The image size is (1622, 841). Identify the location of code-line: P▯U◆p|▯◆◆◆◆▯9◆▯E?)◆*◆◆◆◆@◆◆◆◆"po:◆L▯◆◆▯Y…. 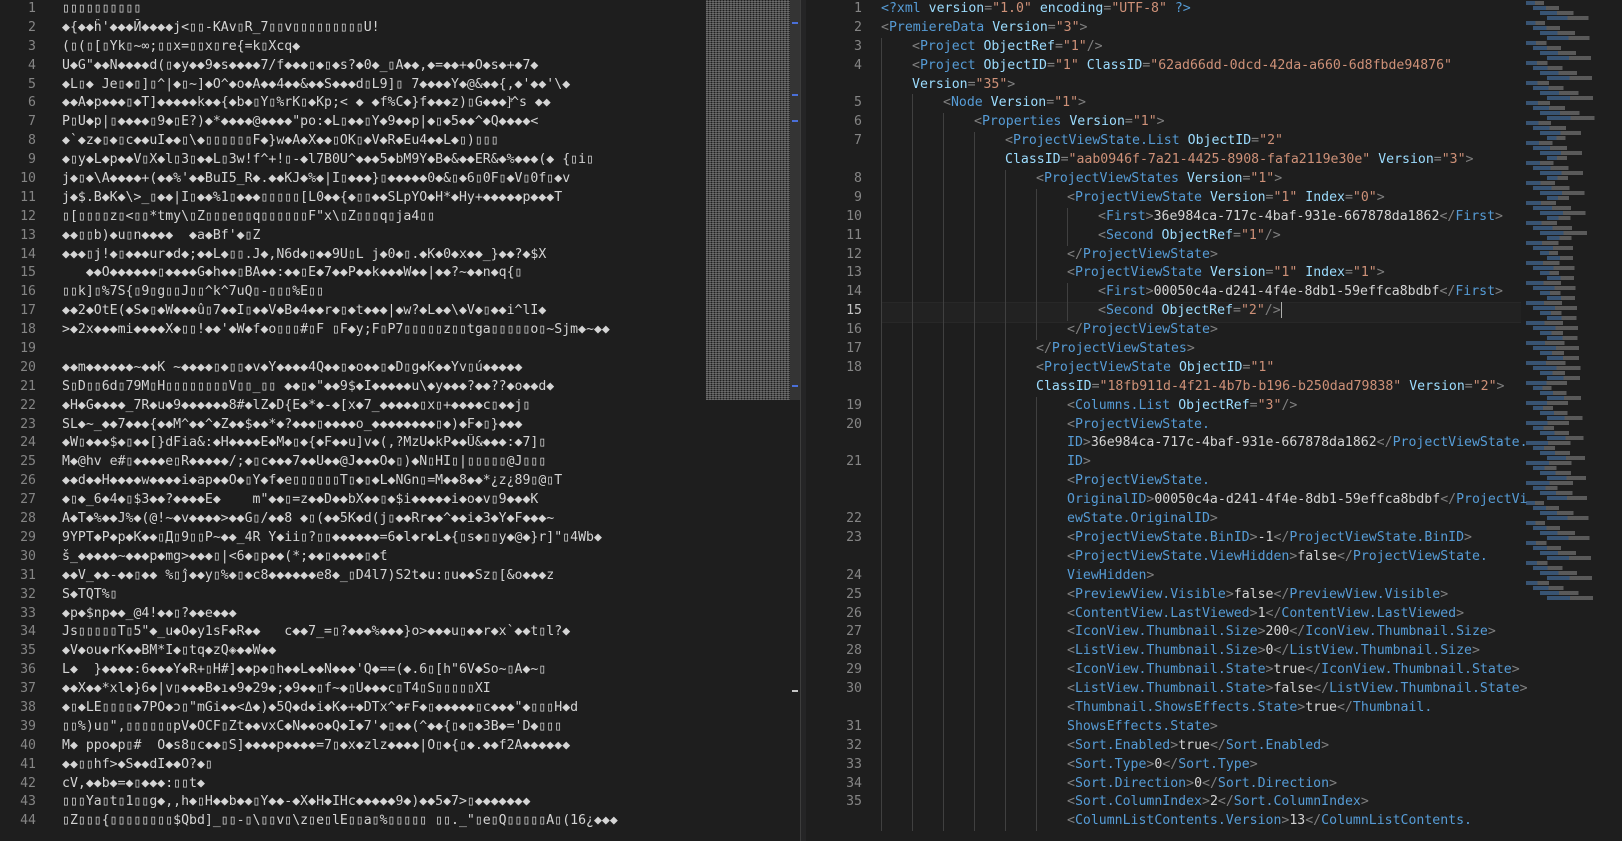
(383, 122).